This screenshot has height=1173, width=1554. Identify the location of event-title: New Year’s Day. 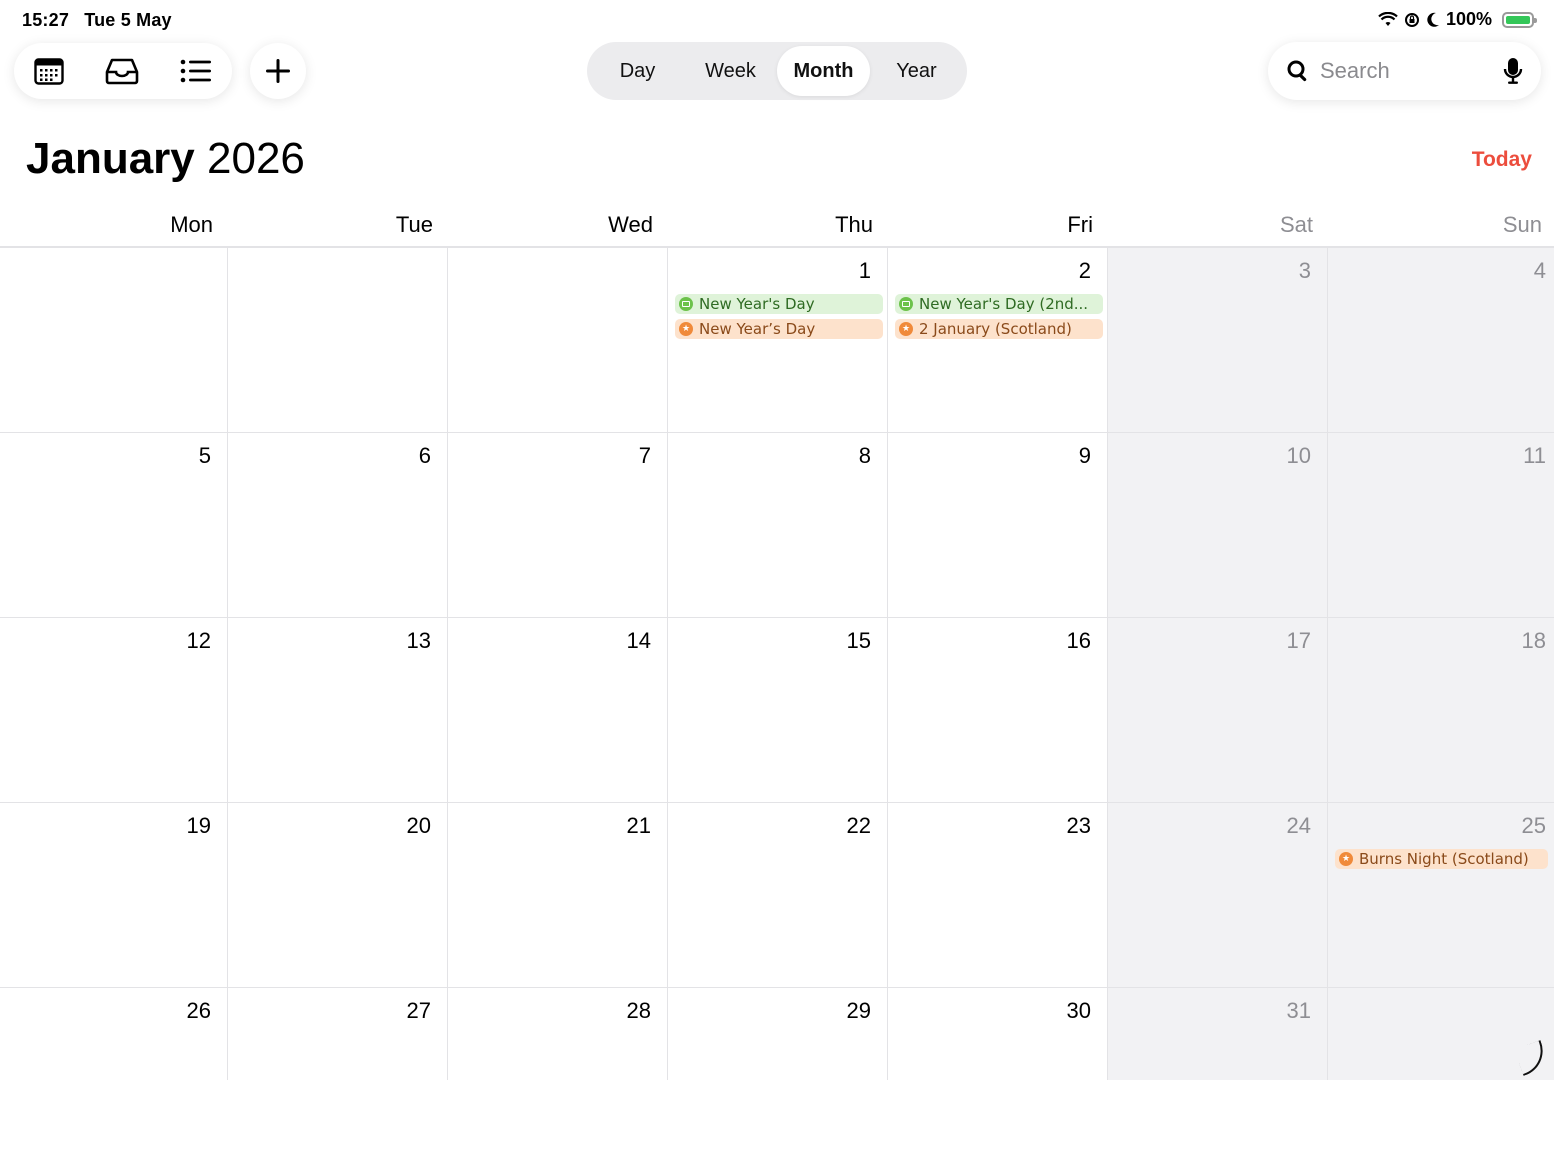
(757, 329).